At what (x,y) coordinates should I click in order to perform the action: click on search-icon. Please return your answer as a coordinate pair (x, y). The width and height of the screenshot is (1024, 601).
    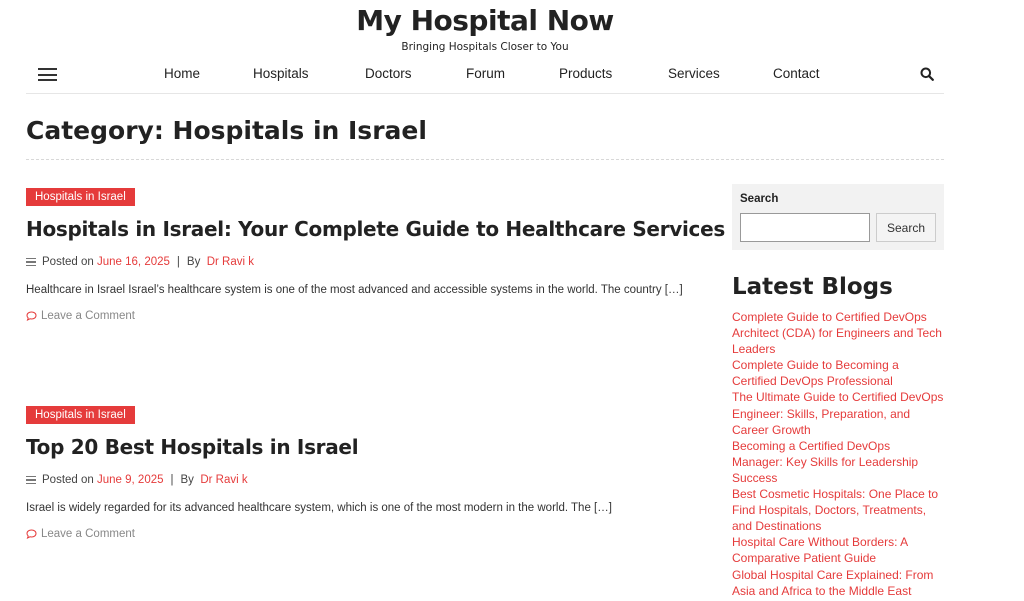
    Looking at the image, I should click on (927, 74).